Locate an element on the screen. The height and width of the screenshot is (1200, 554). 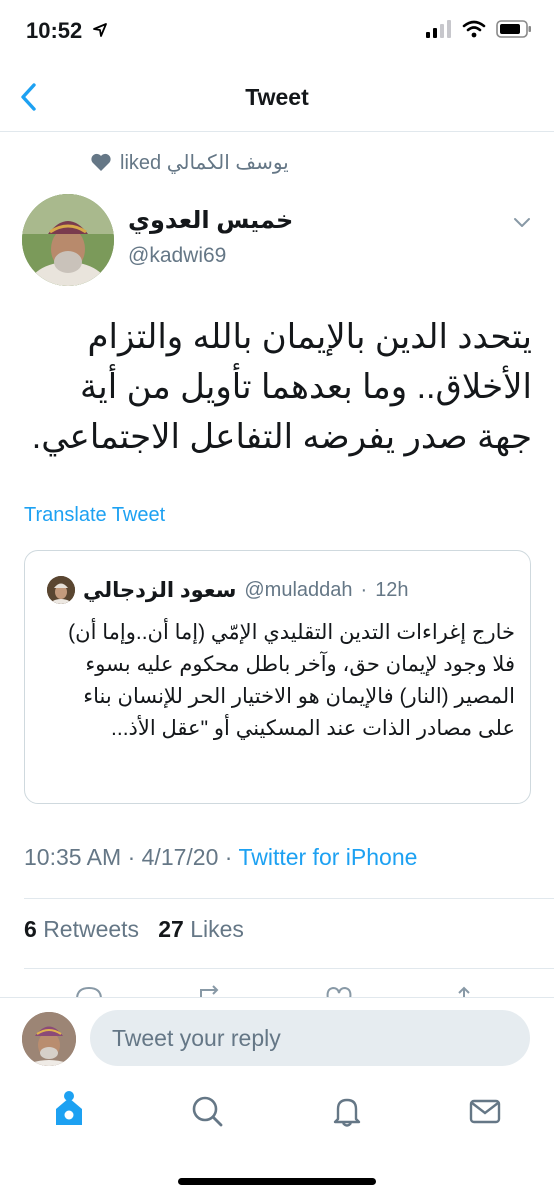
social-context: liked يوسف الكمالي is located at coordinates (208, 162).